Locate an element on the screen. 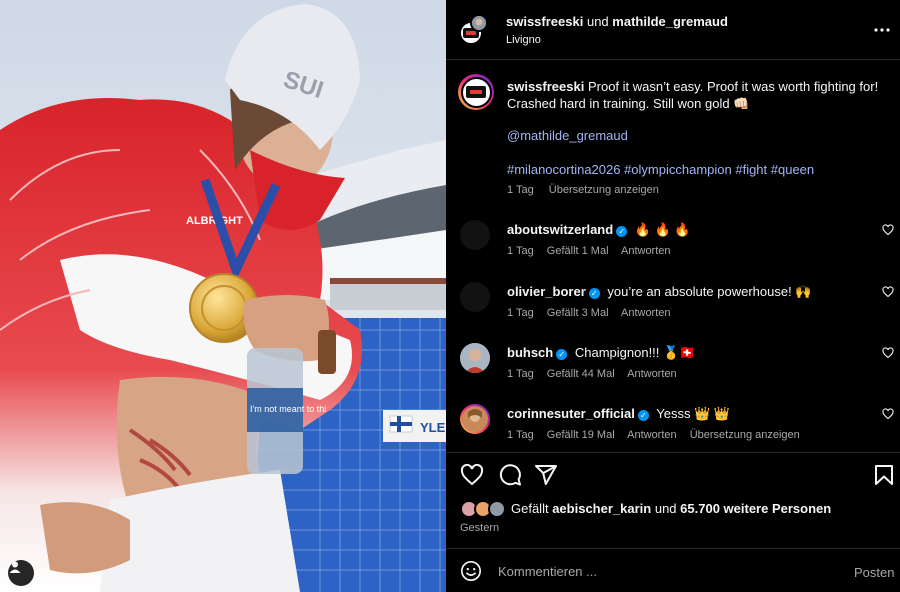 This screenshot has width=900, height=592. author-link-1: swissfreeski is located at coordinates (544, 21).